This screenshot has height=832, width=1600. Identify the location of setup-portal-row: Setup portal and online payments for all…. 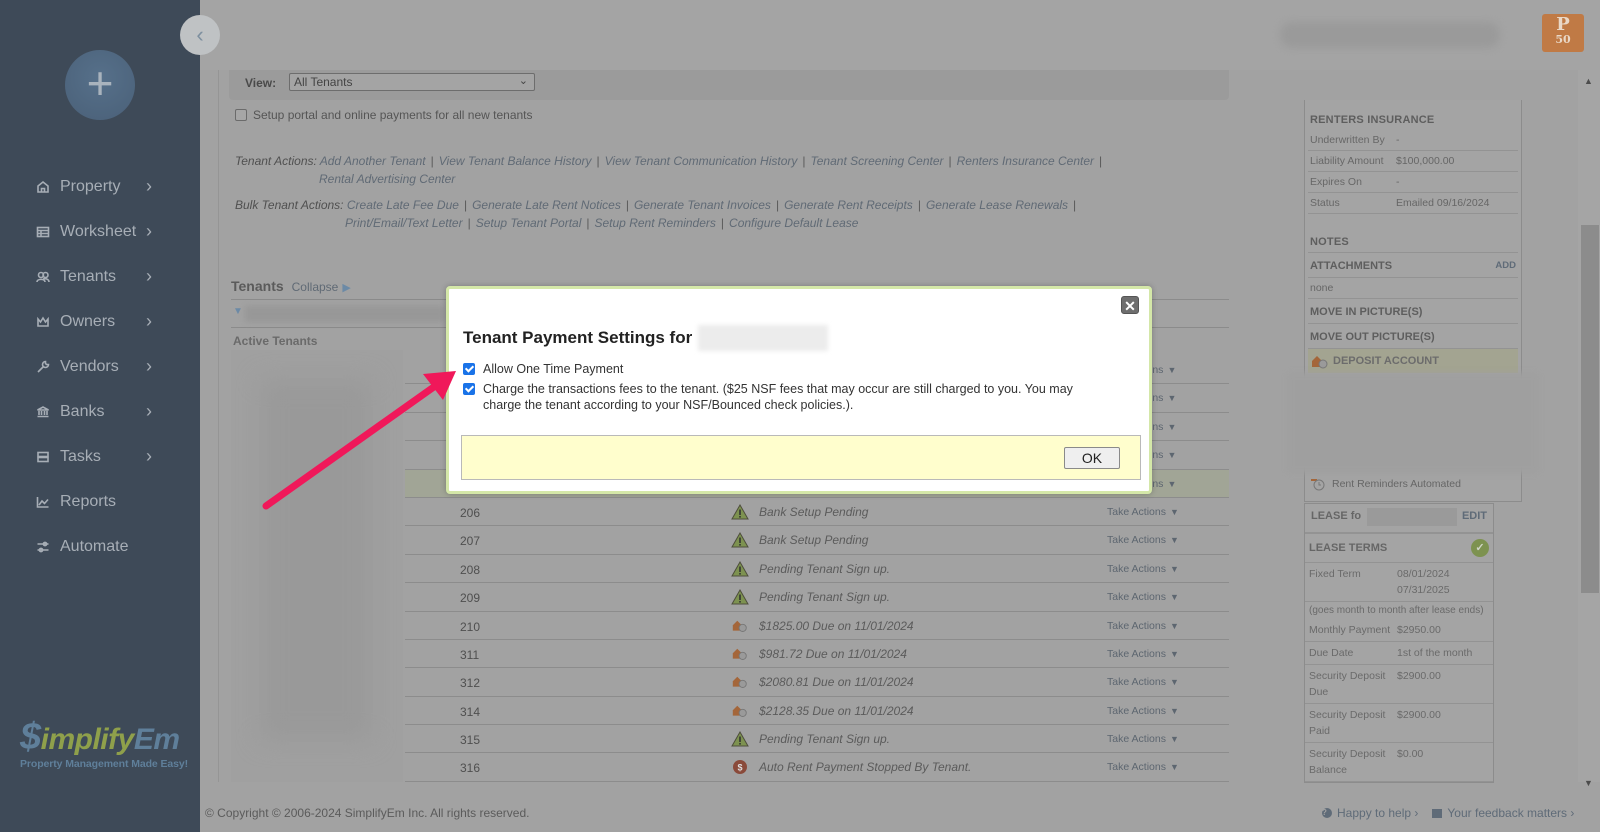
(384, 115).